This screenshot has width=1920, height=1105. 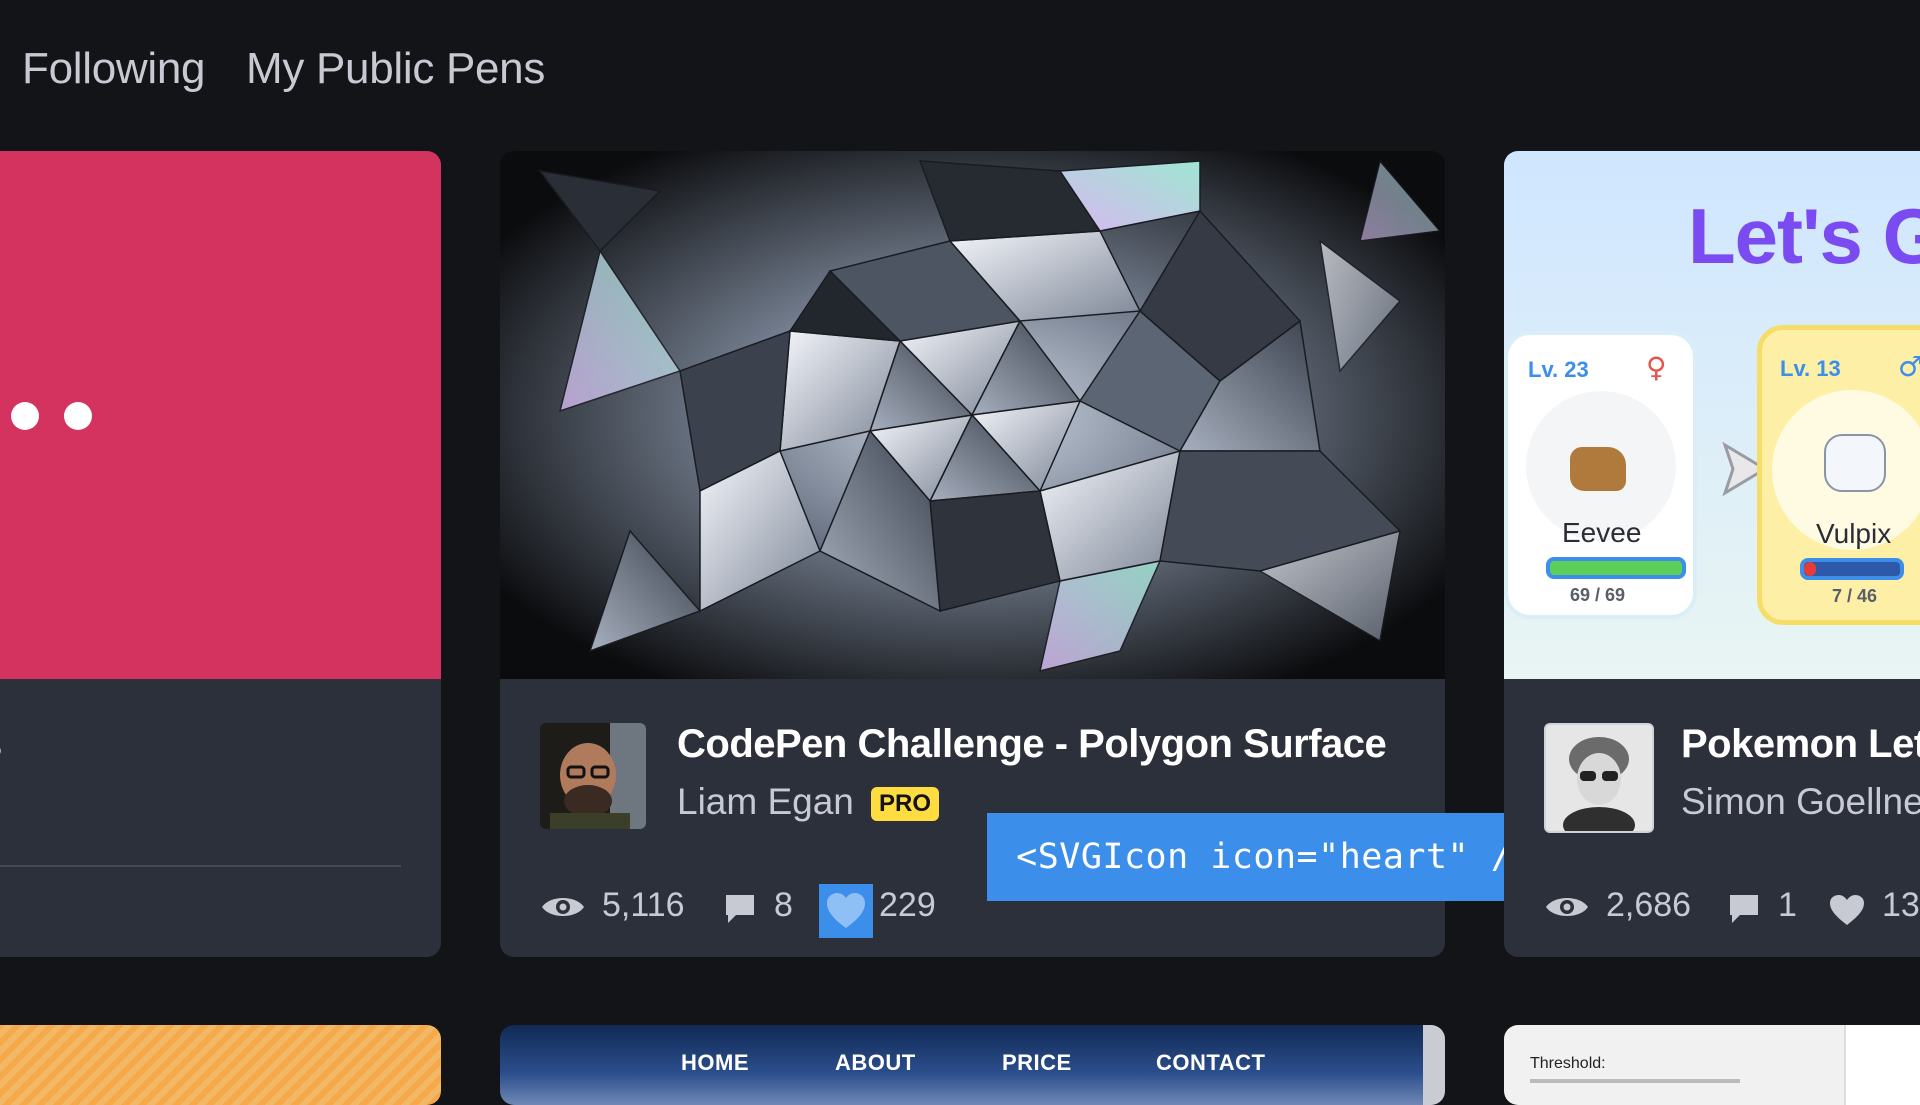 What do you see at coordinates (1032, 744) in the screenshot?
I see `pen-title: CodePen Challenge - Polygon Surface` at bounding box center [1032, 744].